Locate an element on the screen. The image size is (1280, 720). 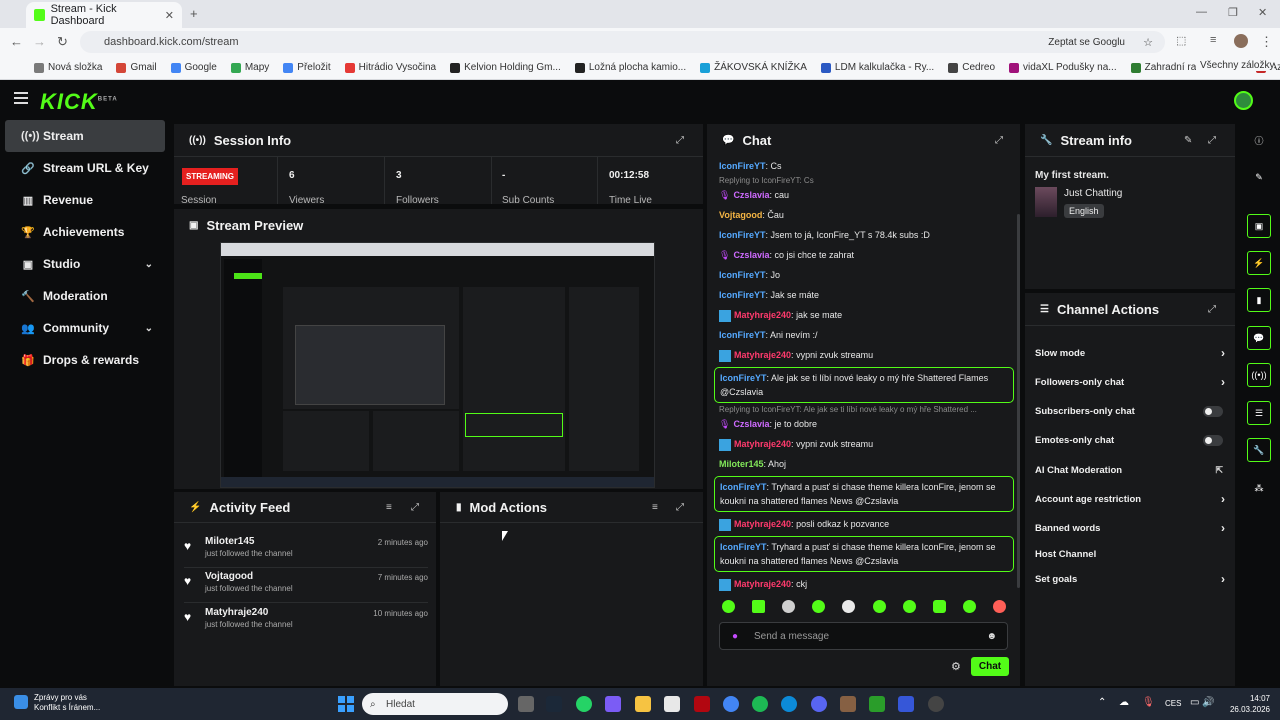
close-tab-icon: ✕ is located at coordinates (169, 15).